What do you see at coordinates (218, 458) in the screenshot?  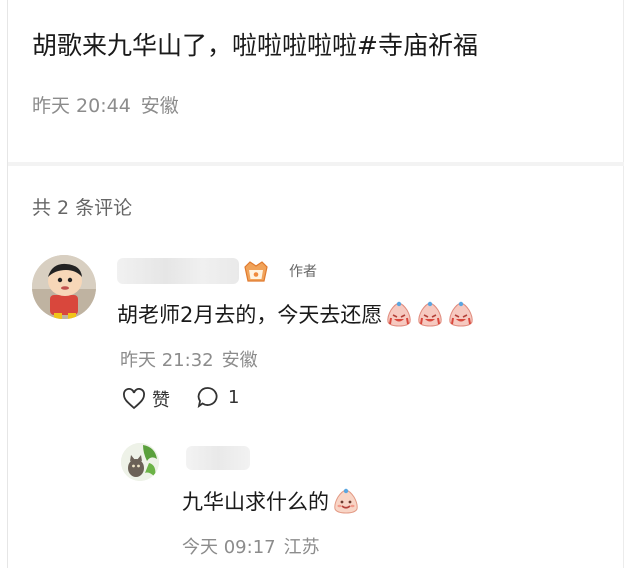 I see `replier-name-redacted` at bounding box center [218, 458].